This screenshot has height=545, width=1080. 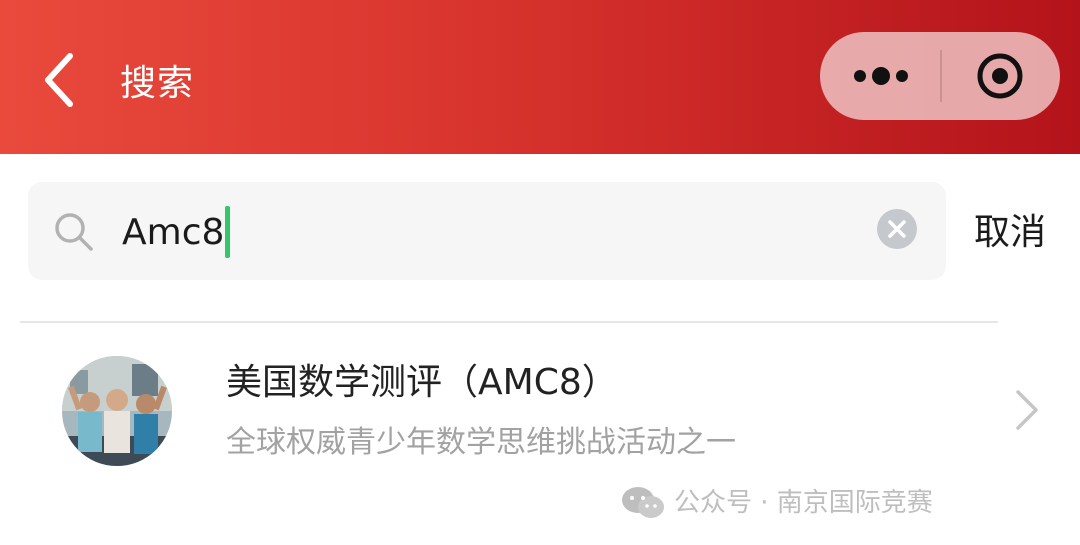 I want to click on clear-circle-icon, so click(x=897, y=229).